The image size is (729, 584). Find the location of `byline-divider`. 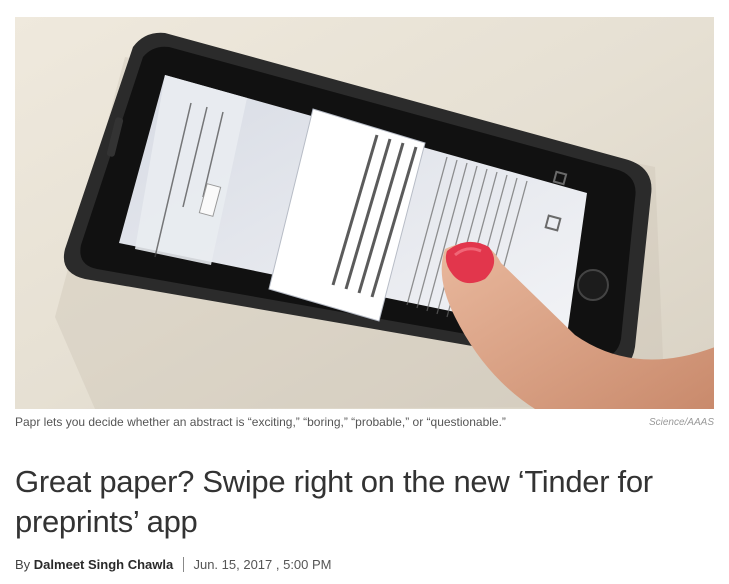

byline-divider is located at coordinates (183, 564).